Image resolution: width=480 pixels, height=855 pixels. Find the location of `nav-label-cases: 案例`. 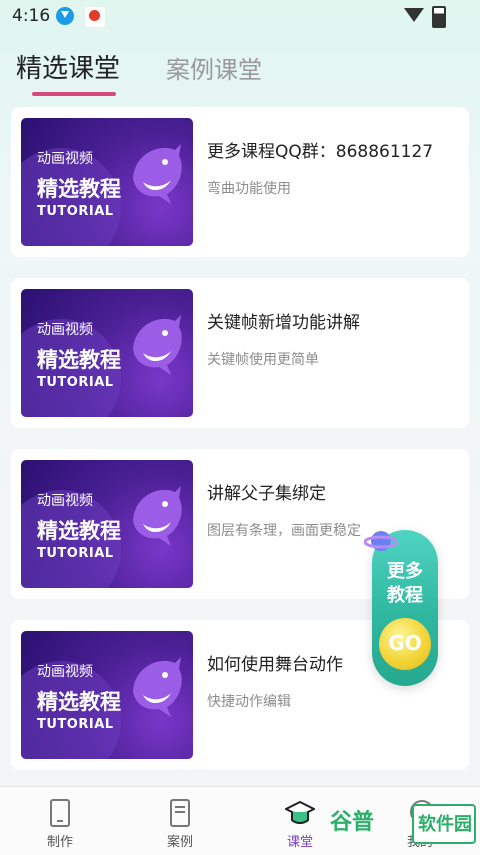

nav-label-cases: 案例 is located at coordinates (179, 842).